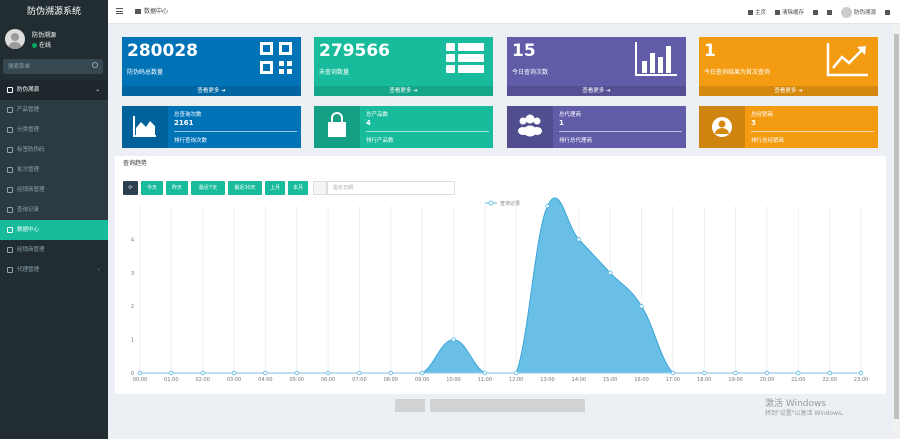  I want to click on home-link: 主页, so click(756, 12).